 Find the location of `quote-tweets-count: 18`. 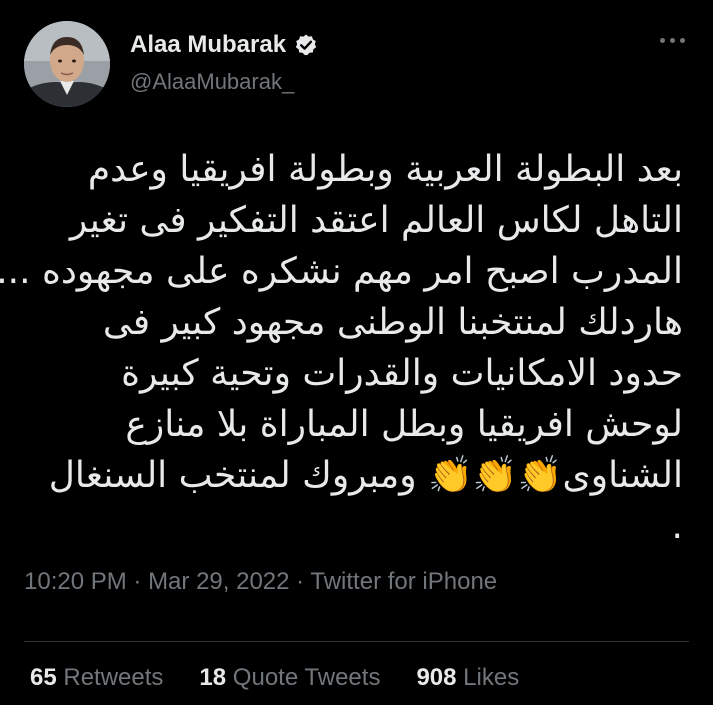

quote-tweets-count: 18 is located at coordinates (213, 677).